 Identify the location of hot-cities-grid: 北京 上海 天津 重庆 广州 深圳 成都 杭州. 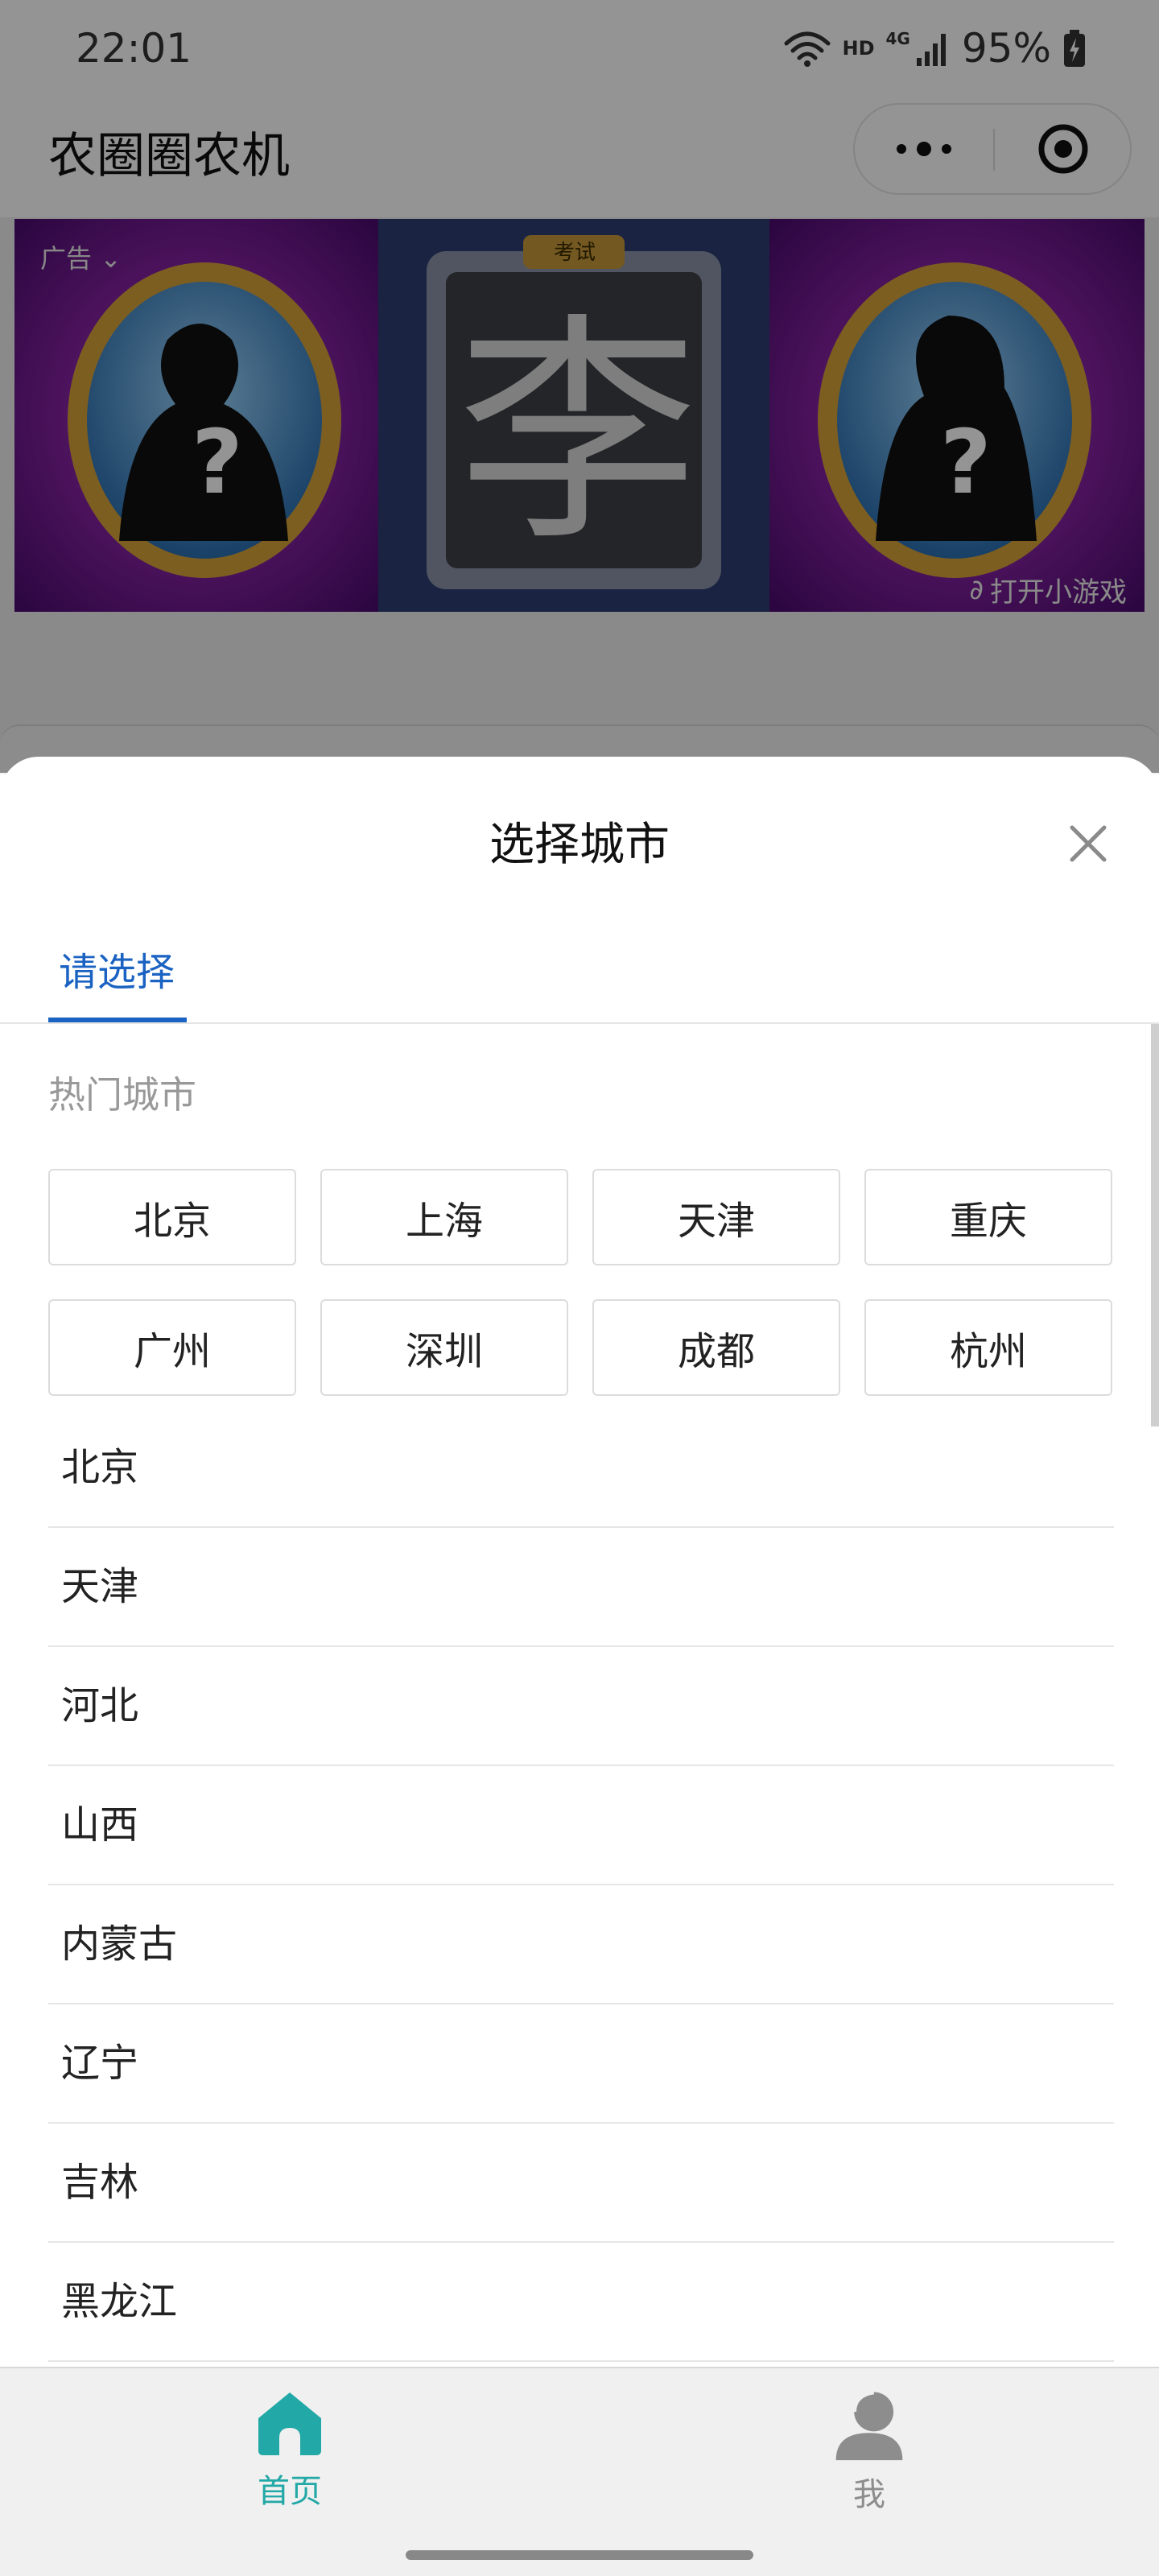
(581, 1282).